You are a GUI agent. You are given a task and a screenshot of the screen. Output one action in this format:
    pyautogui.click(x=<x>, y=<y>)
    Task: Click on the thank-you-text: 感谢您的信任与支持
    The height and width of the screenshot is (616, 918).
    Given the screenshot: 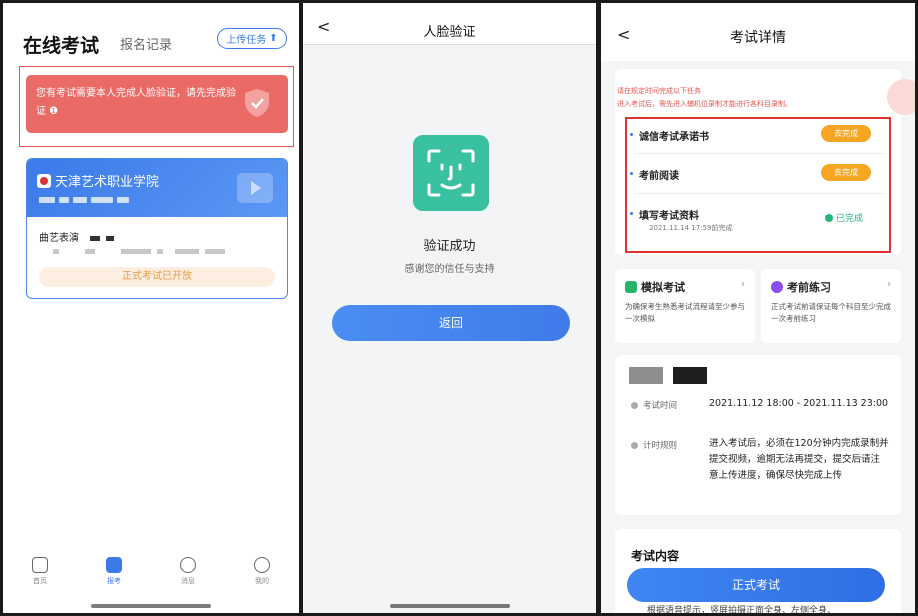 What is the action you would take?
    pyautogui.click(x=449, y=269)
    